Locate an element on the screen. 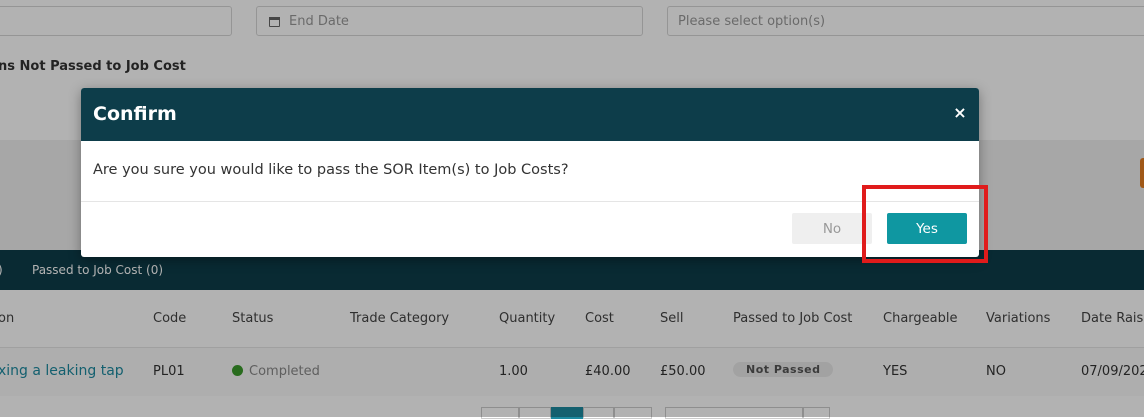 Image resolution: width=1144 pixels, height=419 pixels. dialog-title: Confirm is located at coordinates (135, 114).